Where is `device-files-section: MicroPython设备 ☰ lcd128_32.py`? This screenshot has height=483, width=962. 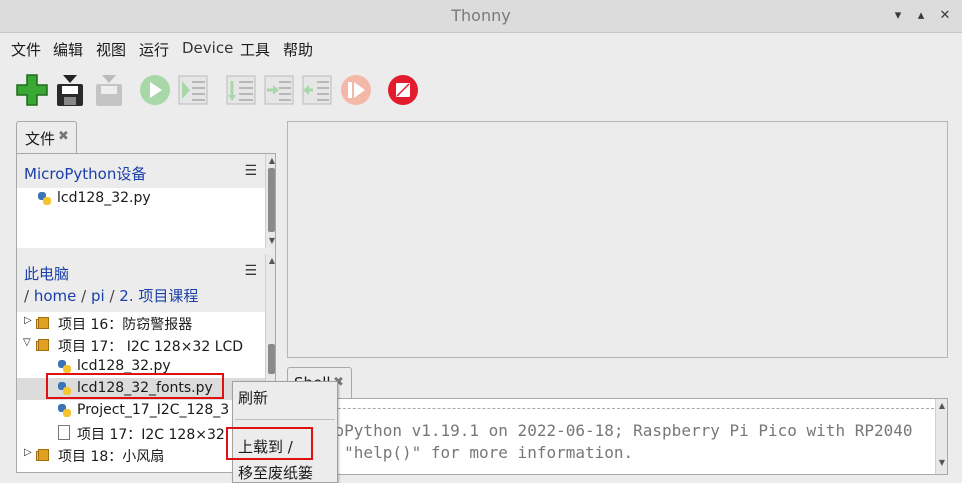 device-files-section: MicroPython设备 ☰ lcd128_32.py is located at coordinates (141, 201).